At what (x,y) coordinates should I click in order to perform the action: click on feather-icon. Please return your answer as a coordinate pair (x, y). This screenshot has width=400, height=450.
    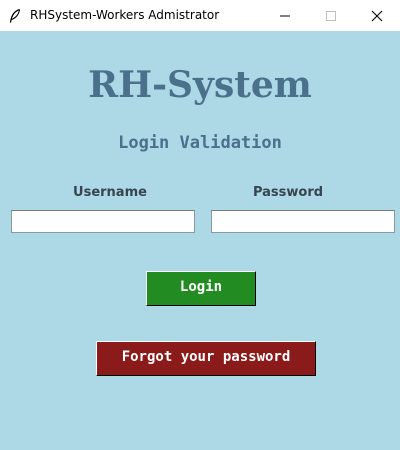
    Looking at the image, I should click on (15, 15).